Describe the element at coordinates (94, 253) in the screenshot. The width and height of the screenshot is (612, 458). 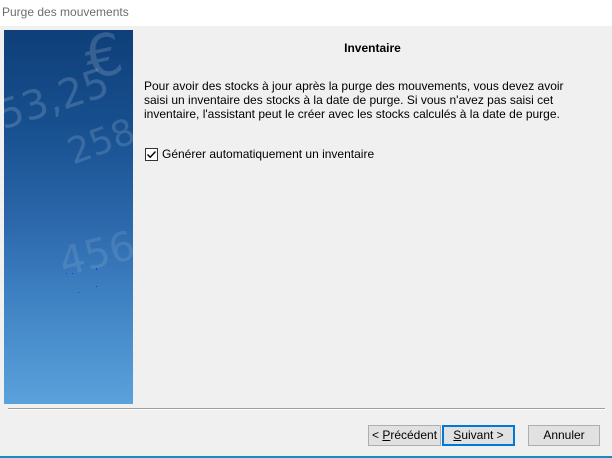
I see `banner-decor-text-4: 456,` at that location.